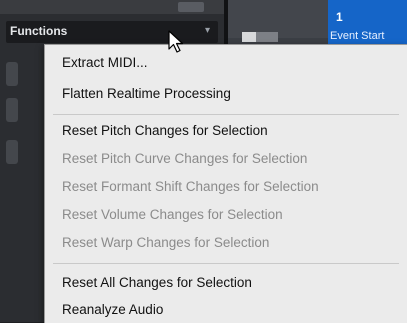 This screenshot has width=407, height=323. Describe the element at coordinates (39, 31) in the screenshot. I see `functions-label: Functions` at that location.